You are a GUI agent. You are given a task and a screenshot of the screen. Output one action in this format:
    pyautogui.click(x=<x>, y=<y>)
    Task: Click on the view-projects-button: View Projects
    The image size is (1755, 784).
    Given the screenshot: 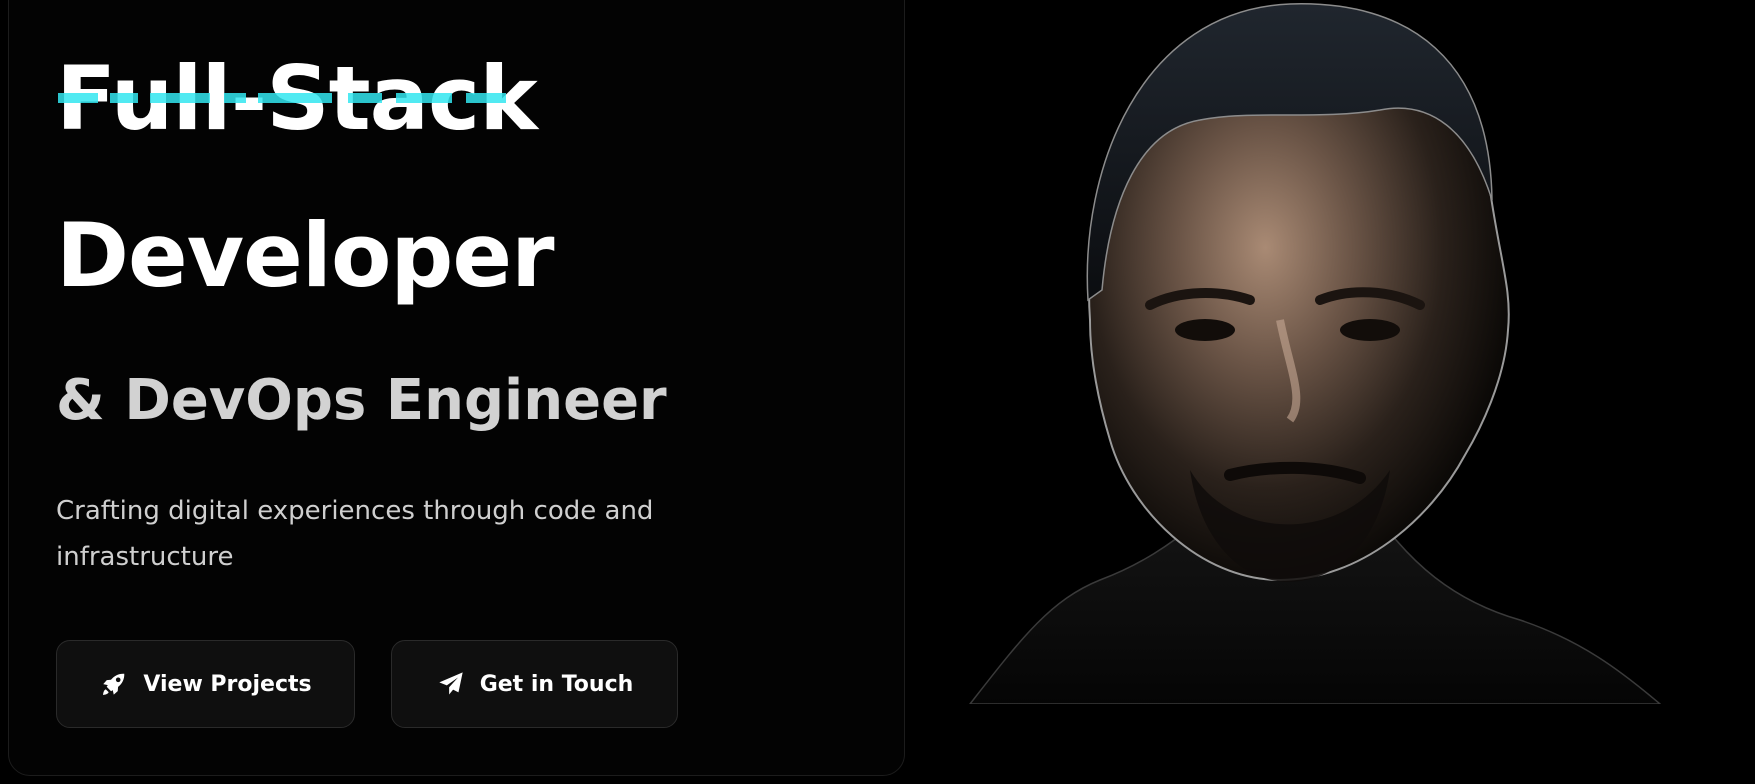 What is the action you would take?
    pyautogui.click(x=205, y=684)
    